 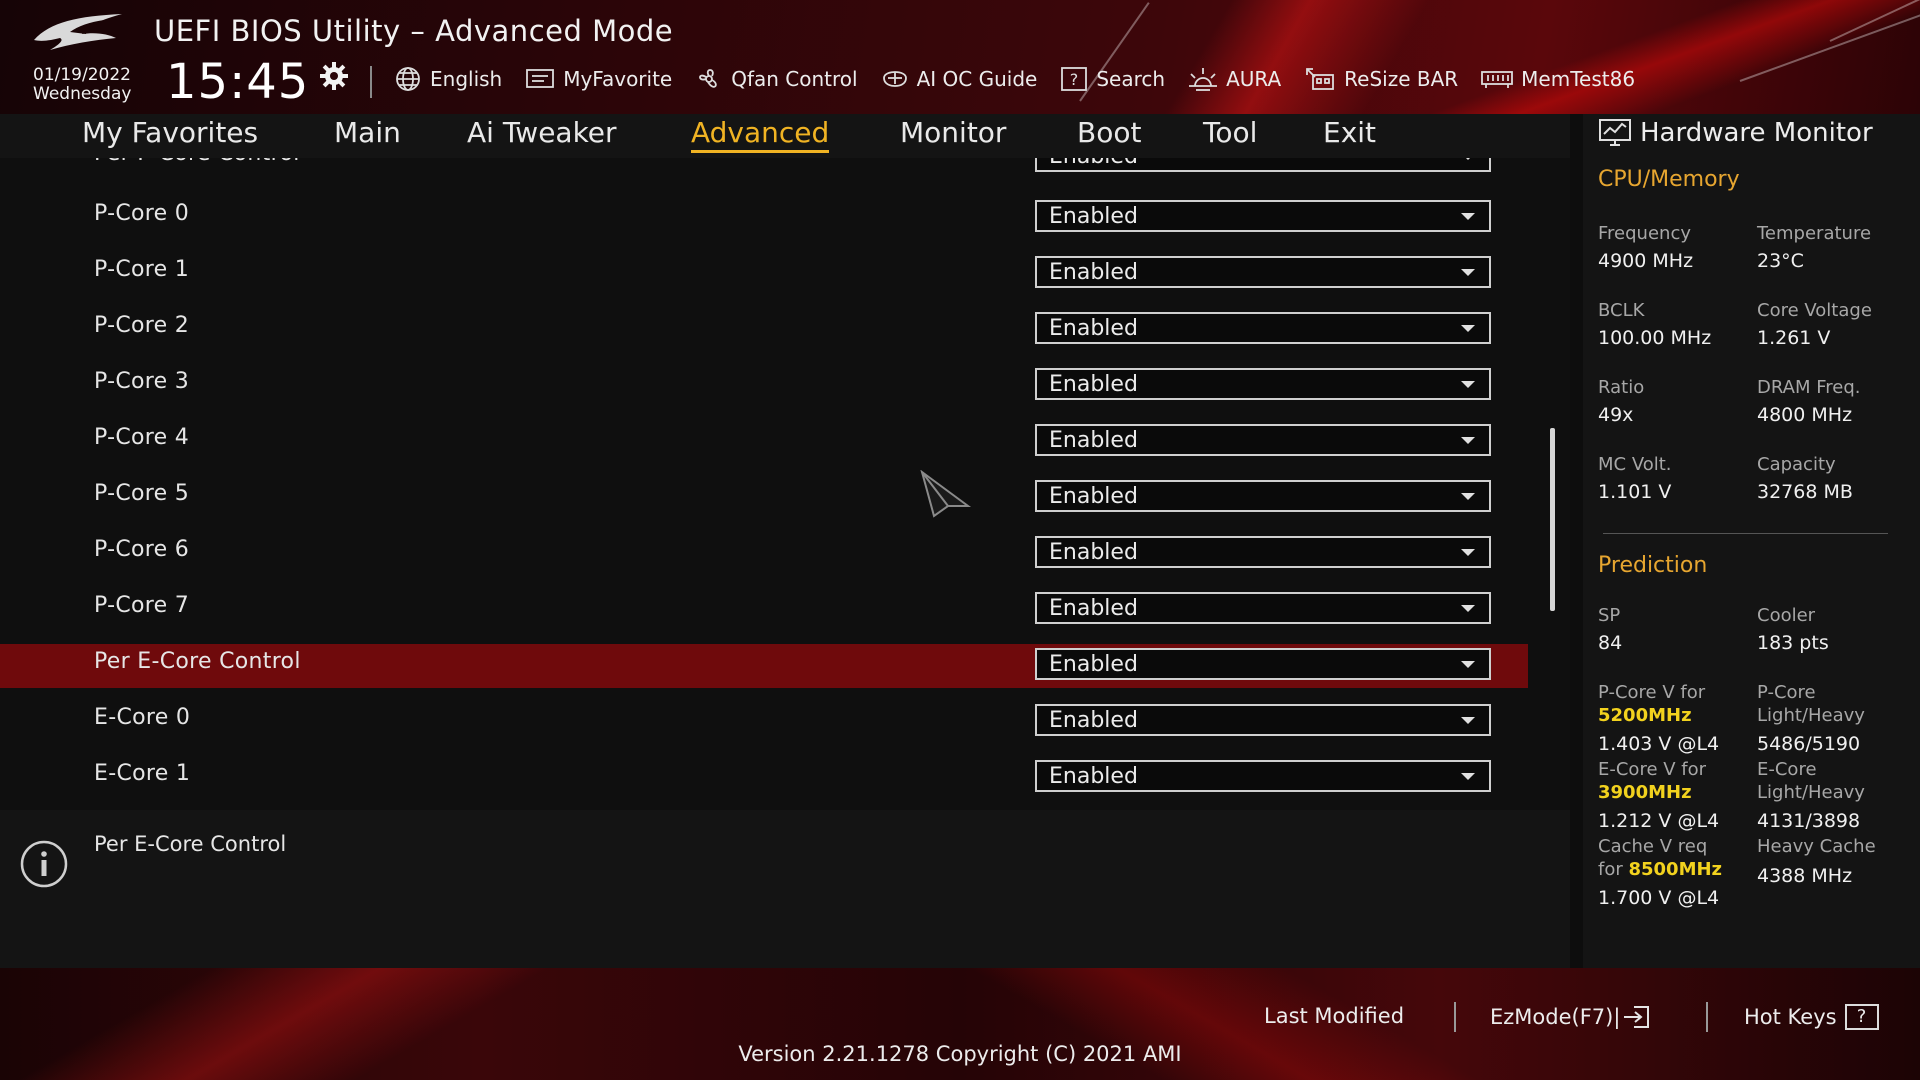 What do you see at coordinates (1809, 821) in the screenshot?
I see `ecore-light-heavy-value: 4131/3898` at bounding box center [1809, 821].